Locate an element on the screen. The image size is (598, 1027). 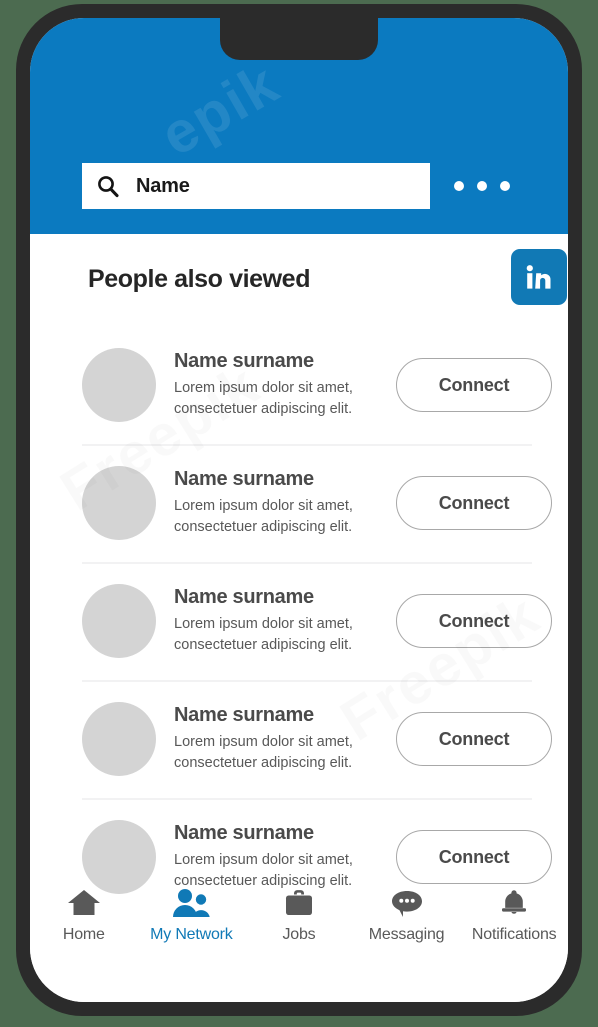
nav-label-jobs: Jobs is located at coordinates (299, 934).